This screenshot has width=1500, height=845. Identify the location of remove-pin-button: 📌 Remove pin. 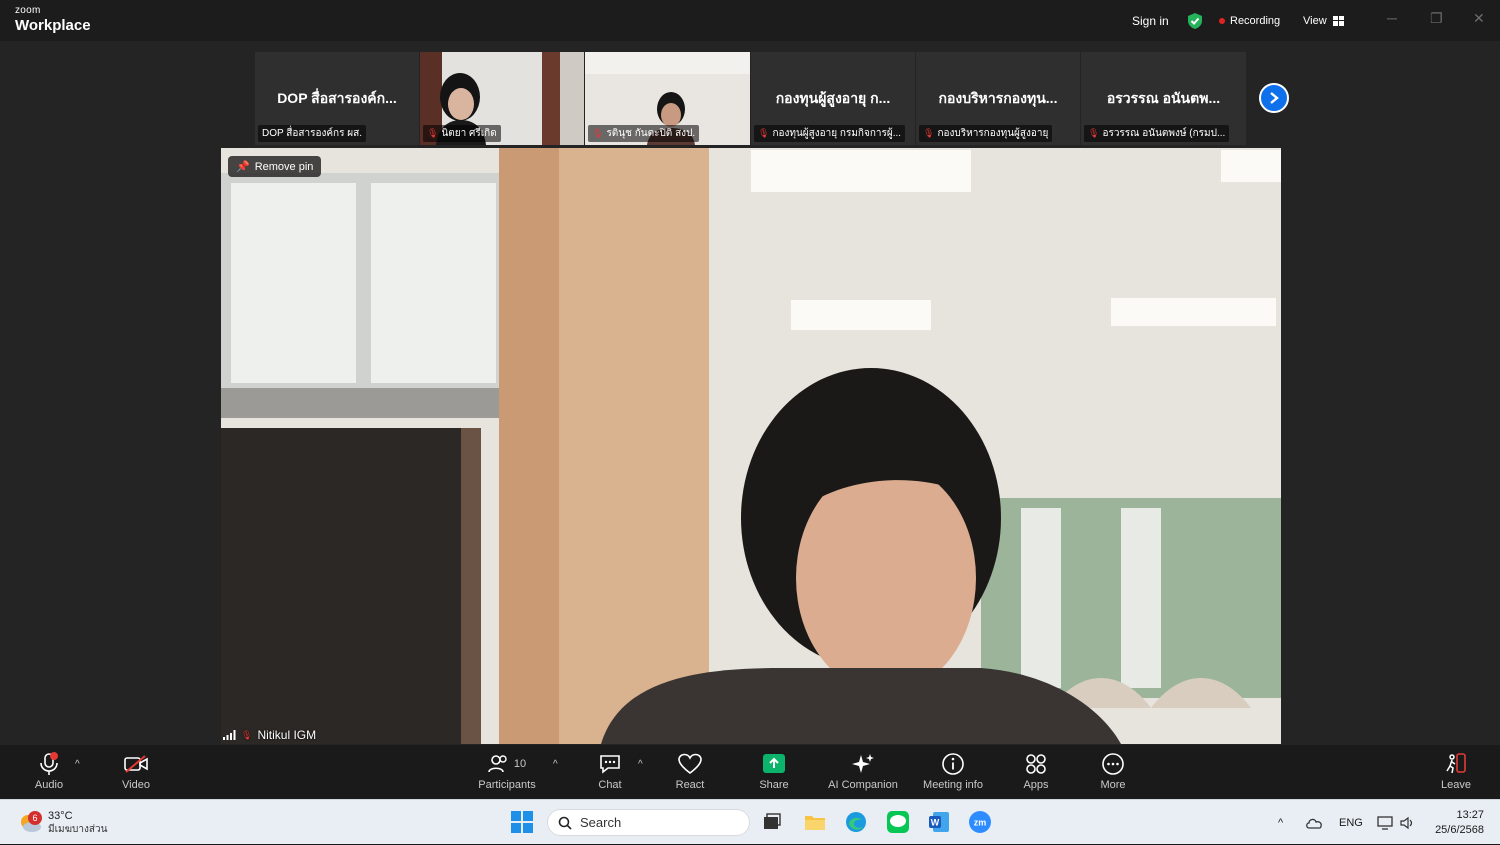
(275, 166).